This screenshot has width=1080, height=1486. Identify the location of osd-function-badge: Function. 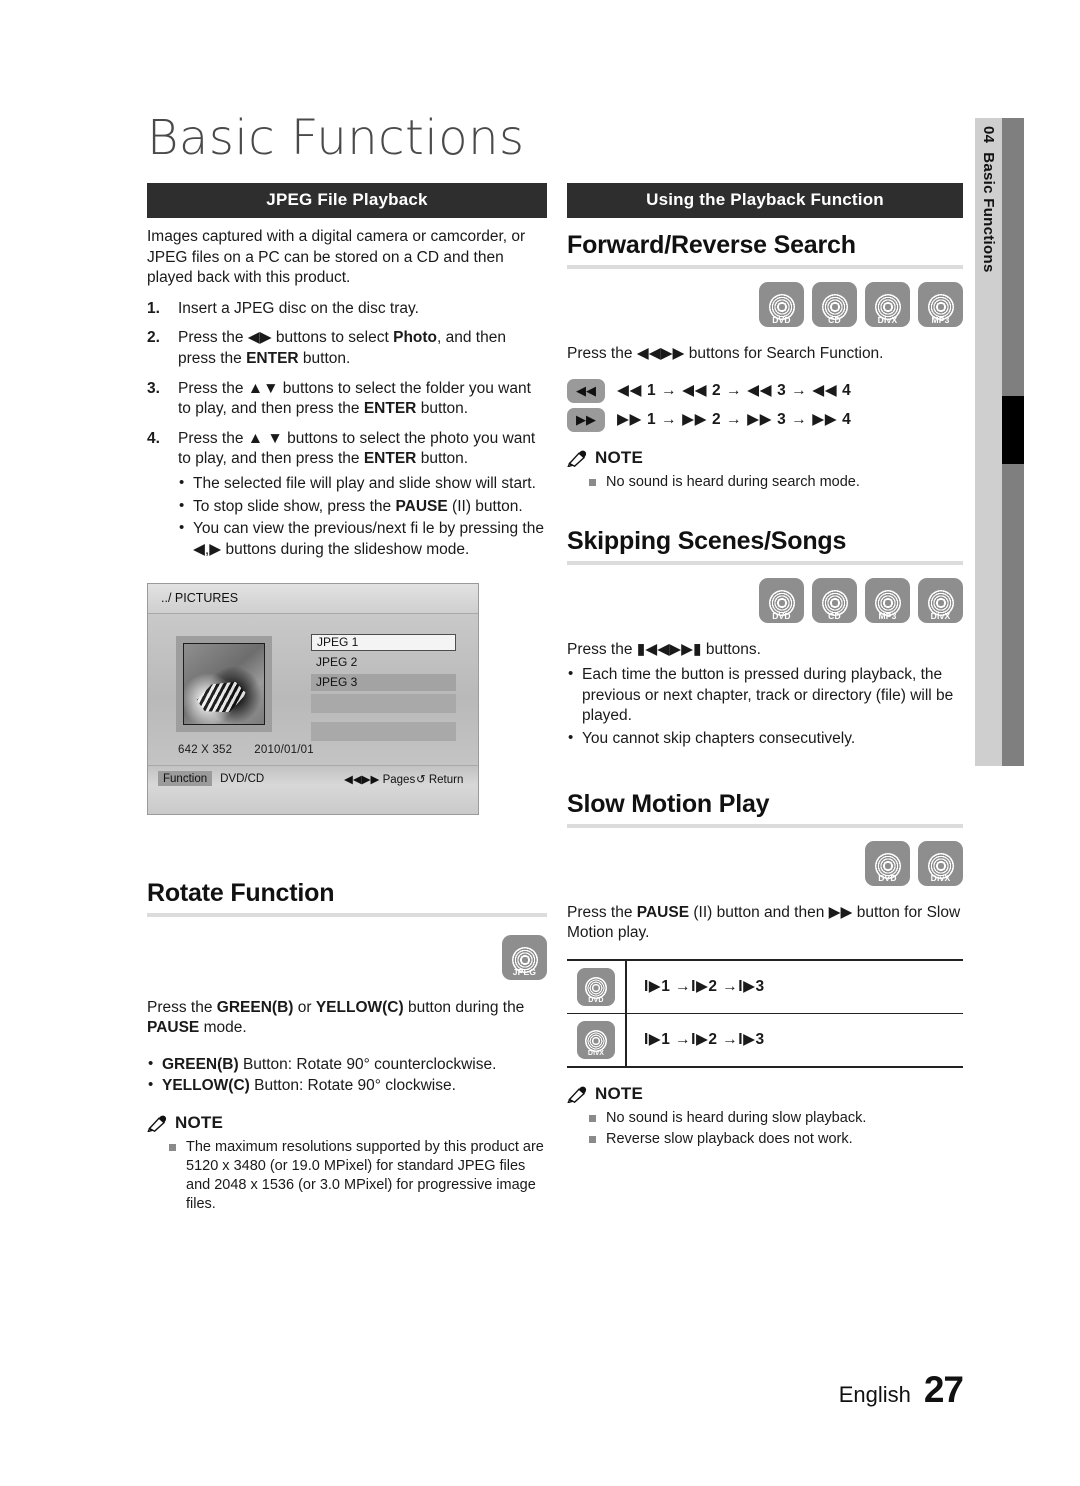
(185, 779).